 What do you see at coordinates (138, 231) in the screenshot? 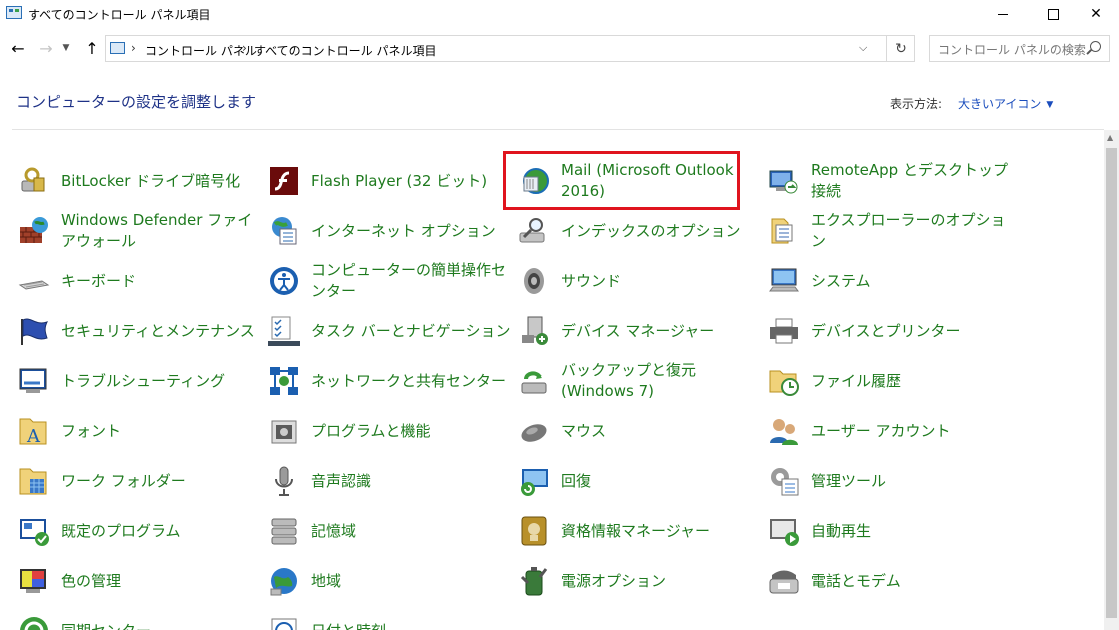
I see `control-panel-item: Windows Defender ファイアウォール` at bounding box center [138, 231].